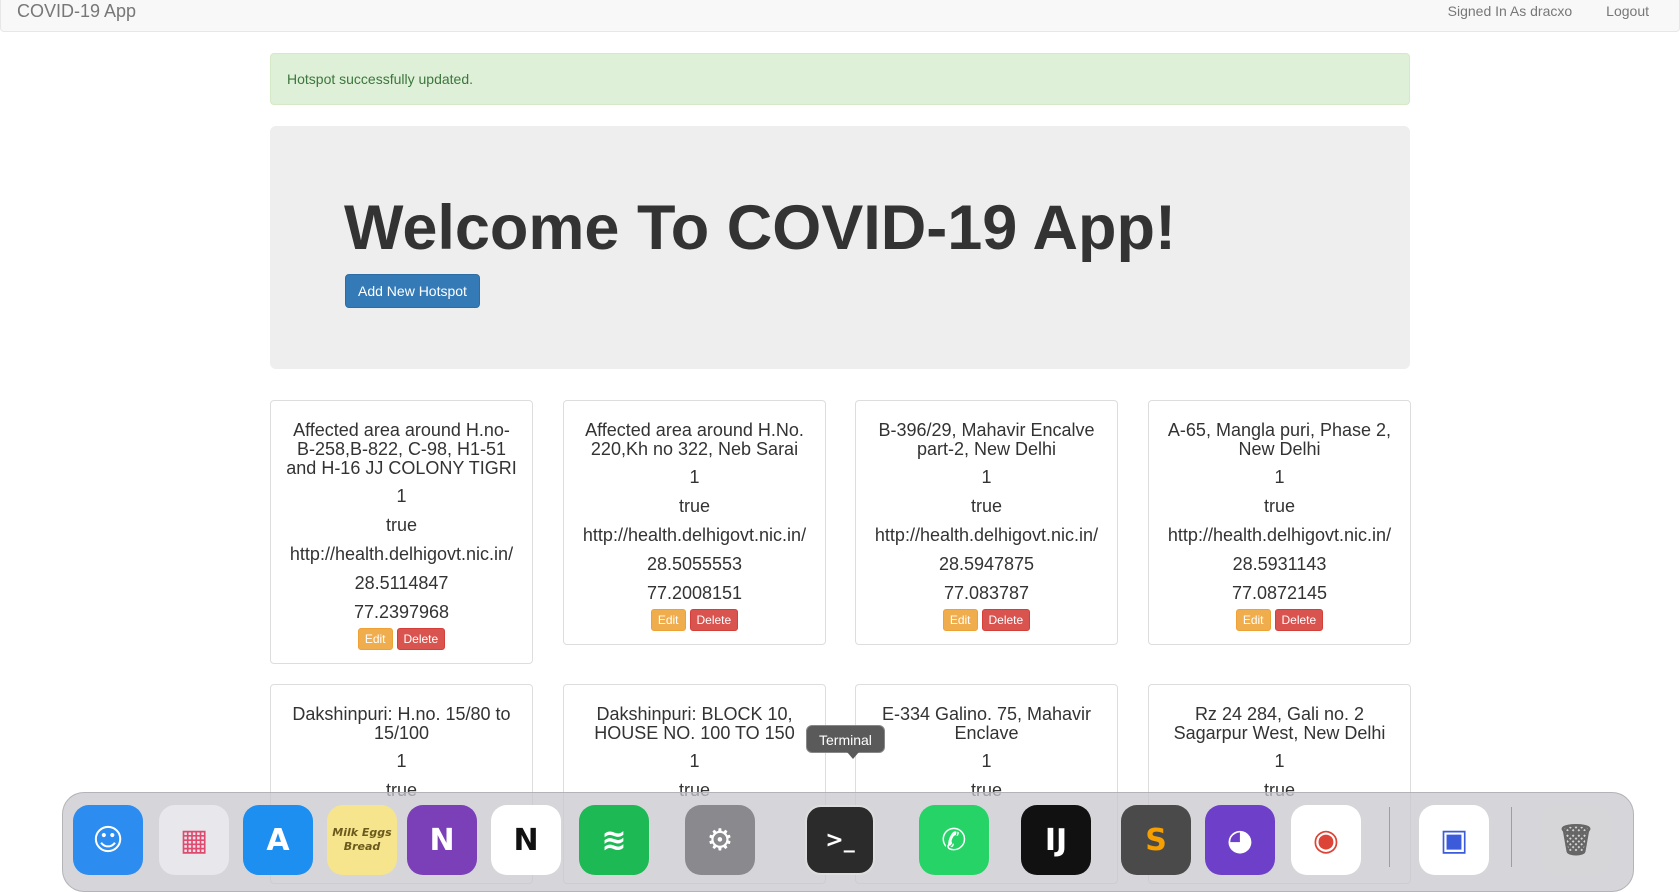 The image size is (1680, 892). Describe the element at coordinates (76, 11) in the screenshot. I see `brand-link: COVID-19 App` at that location.